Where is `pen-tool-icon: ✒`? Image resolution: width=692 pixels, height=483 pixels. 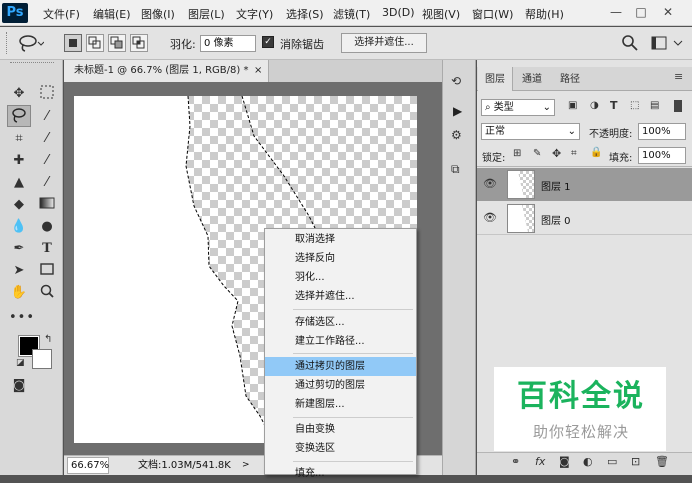
pen-tool-icon: ✒ is located at coordinates (19, 249).